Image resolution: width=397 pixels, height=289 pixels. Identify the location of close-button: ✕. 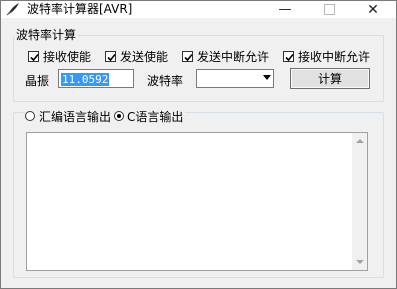
(373, 9).